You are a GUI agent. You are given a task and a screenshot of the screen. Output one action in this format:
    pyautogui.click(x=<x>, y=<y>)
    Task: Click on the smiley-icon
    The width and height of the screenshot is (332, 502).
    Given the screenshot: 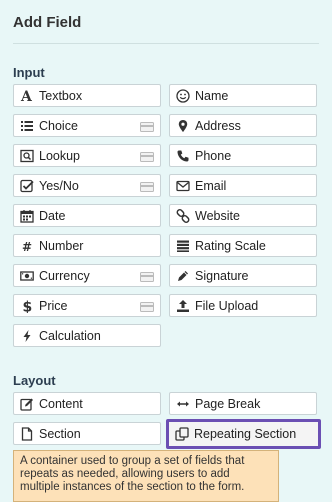 What is the action you would take?
    pyautogui.click(x=183, y=96)
    